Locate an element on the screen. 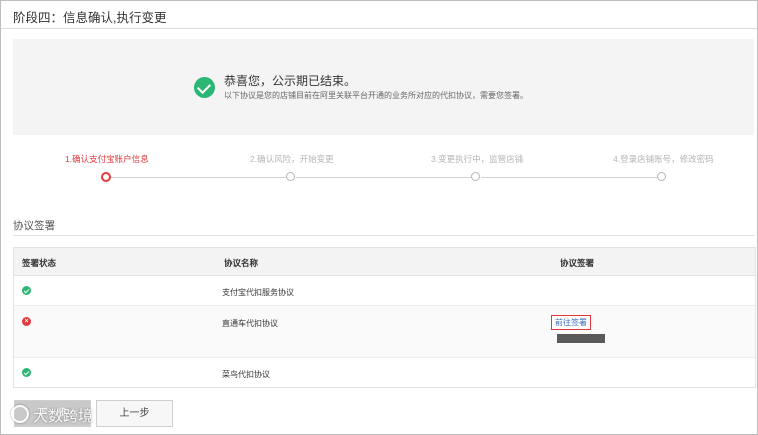  step-2-label: 2.确认风险，开始变更 is located at coordinates (292, 159).